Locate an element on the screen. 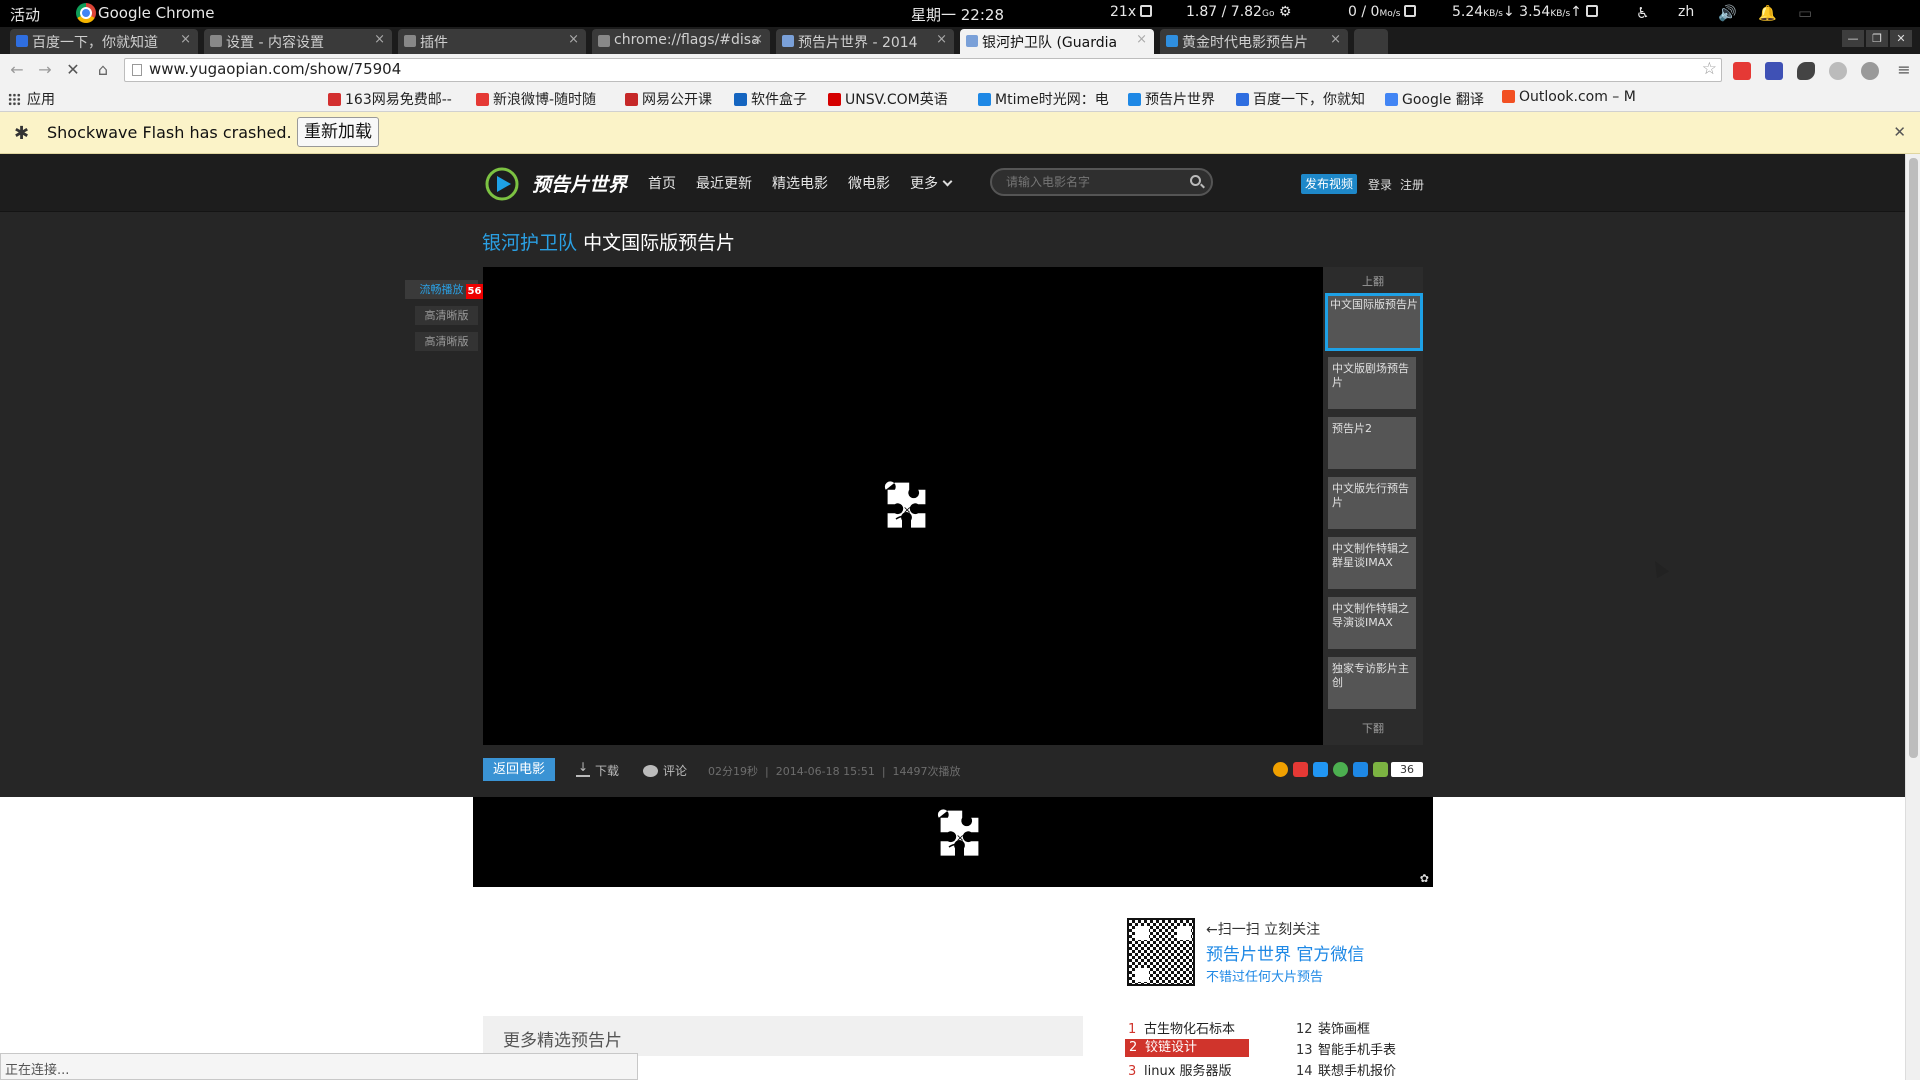  minimize-button: — is located at coordinates (1853, 38).